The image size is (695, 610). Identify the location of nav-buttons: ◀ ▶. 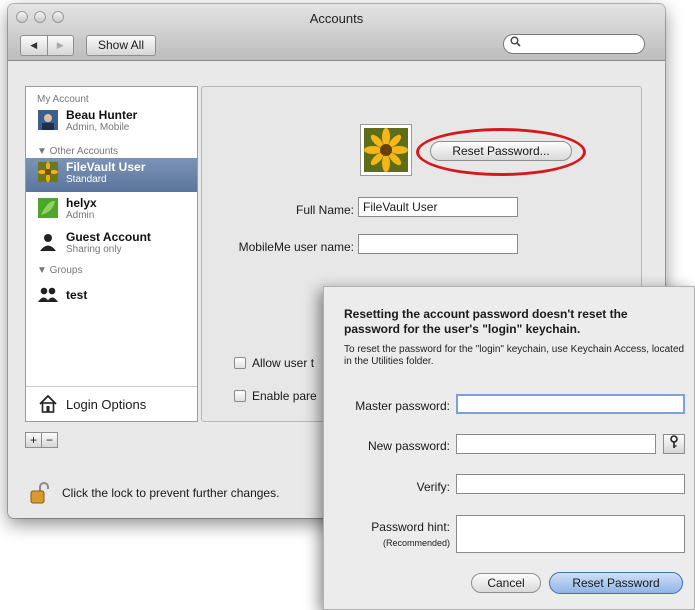
(47, 45).